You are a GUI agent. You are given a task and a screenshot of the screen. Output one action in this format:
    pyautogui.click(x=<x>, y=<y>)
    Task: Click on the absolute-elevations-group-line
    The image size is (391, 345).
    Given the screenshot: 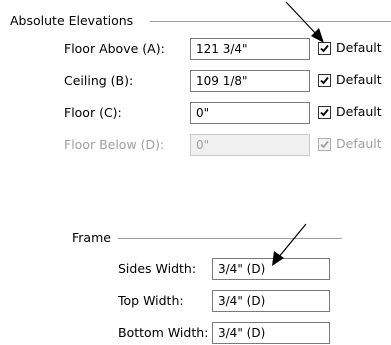 What is the action you would take?
    pyautogui.click(x=270, y=21)
    